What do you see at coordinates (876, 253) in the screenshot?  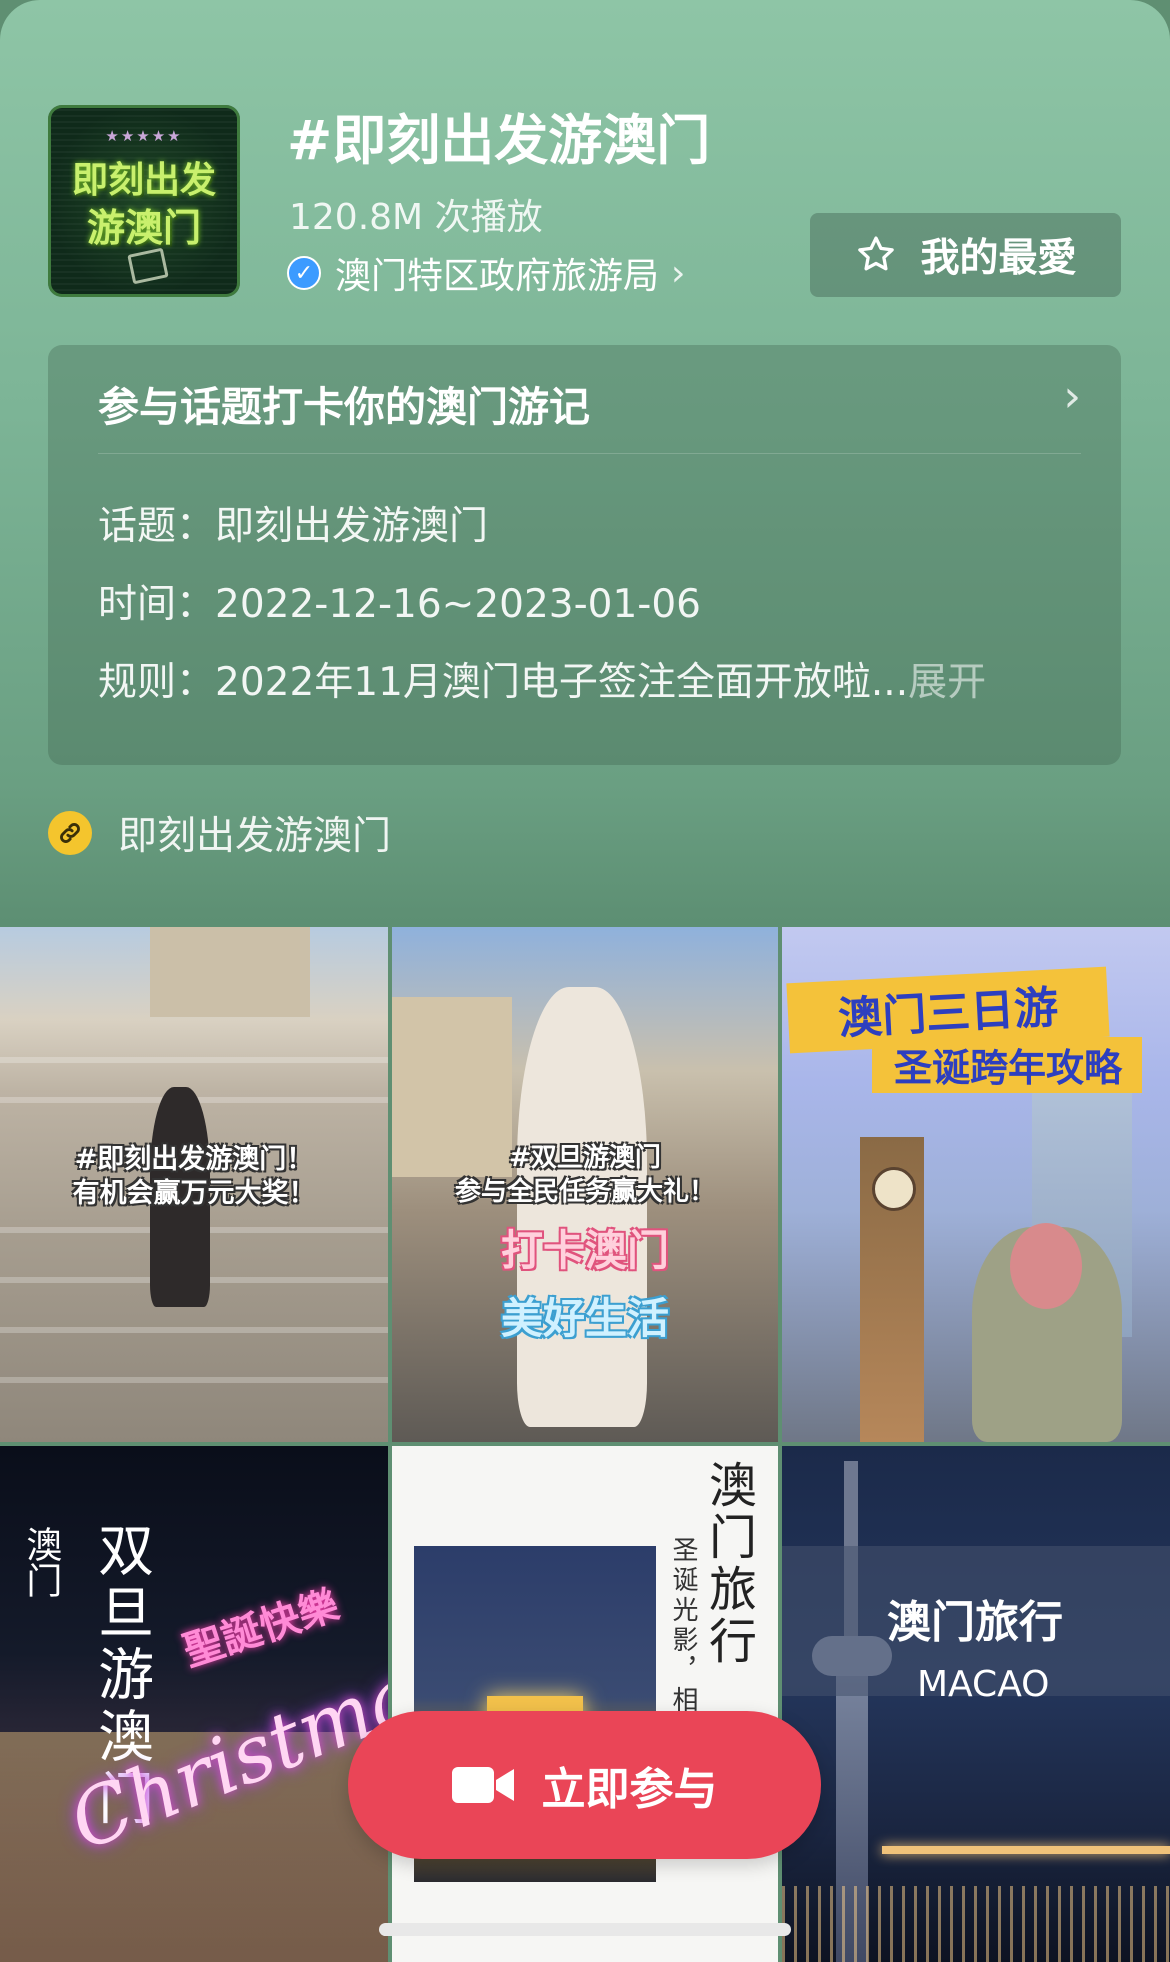 I see `star-outline-icon` at bounding box center [876, 253].